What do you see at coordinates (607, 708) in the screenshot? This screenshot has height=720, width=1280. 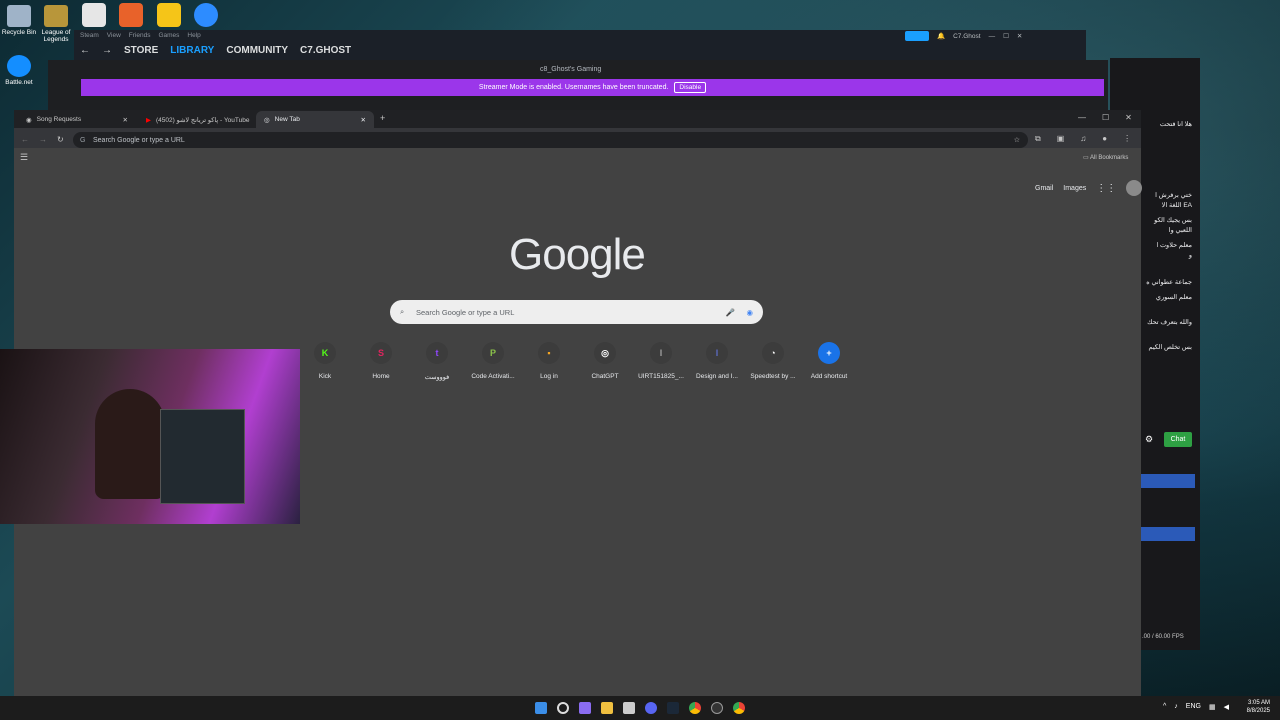 I see `file-explorer-icon` at bounding box center [607, 708].